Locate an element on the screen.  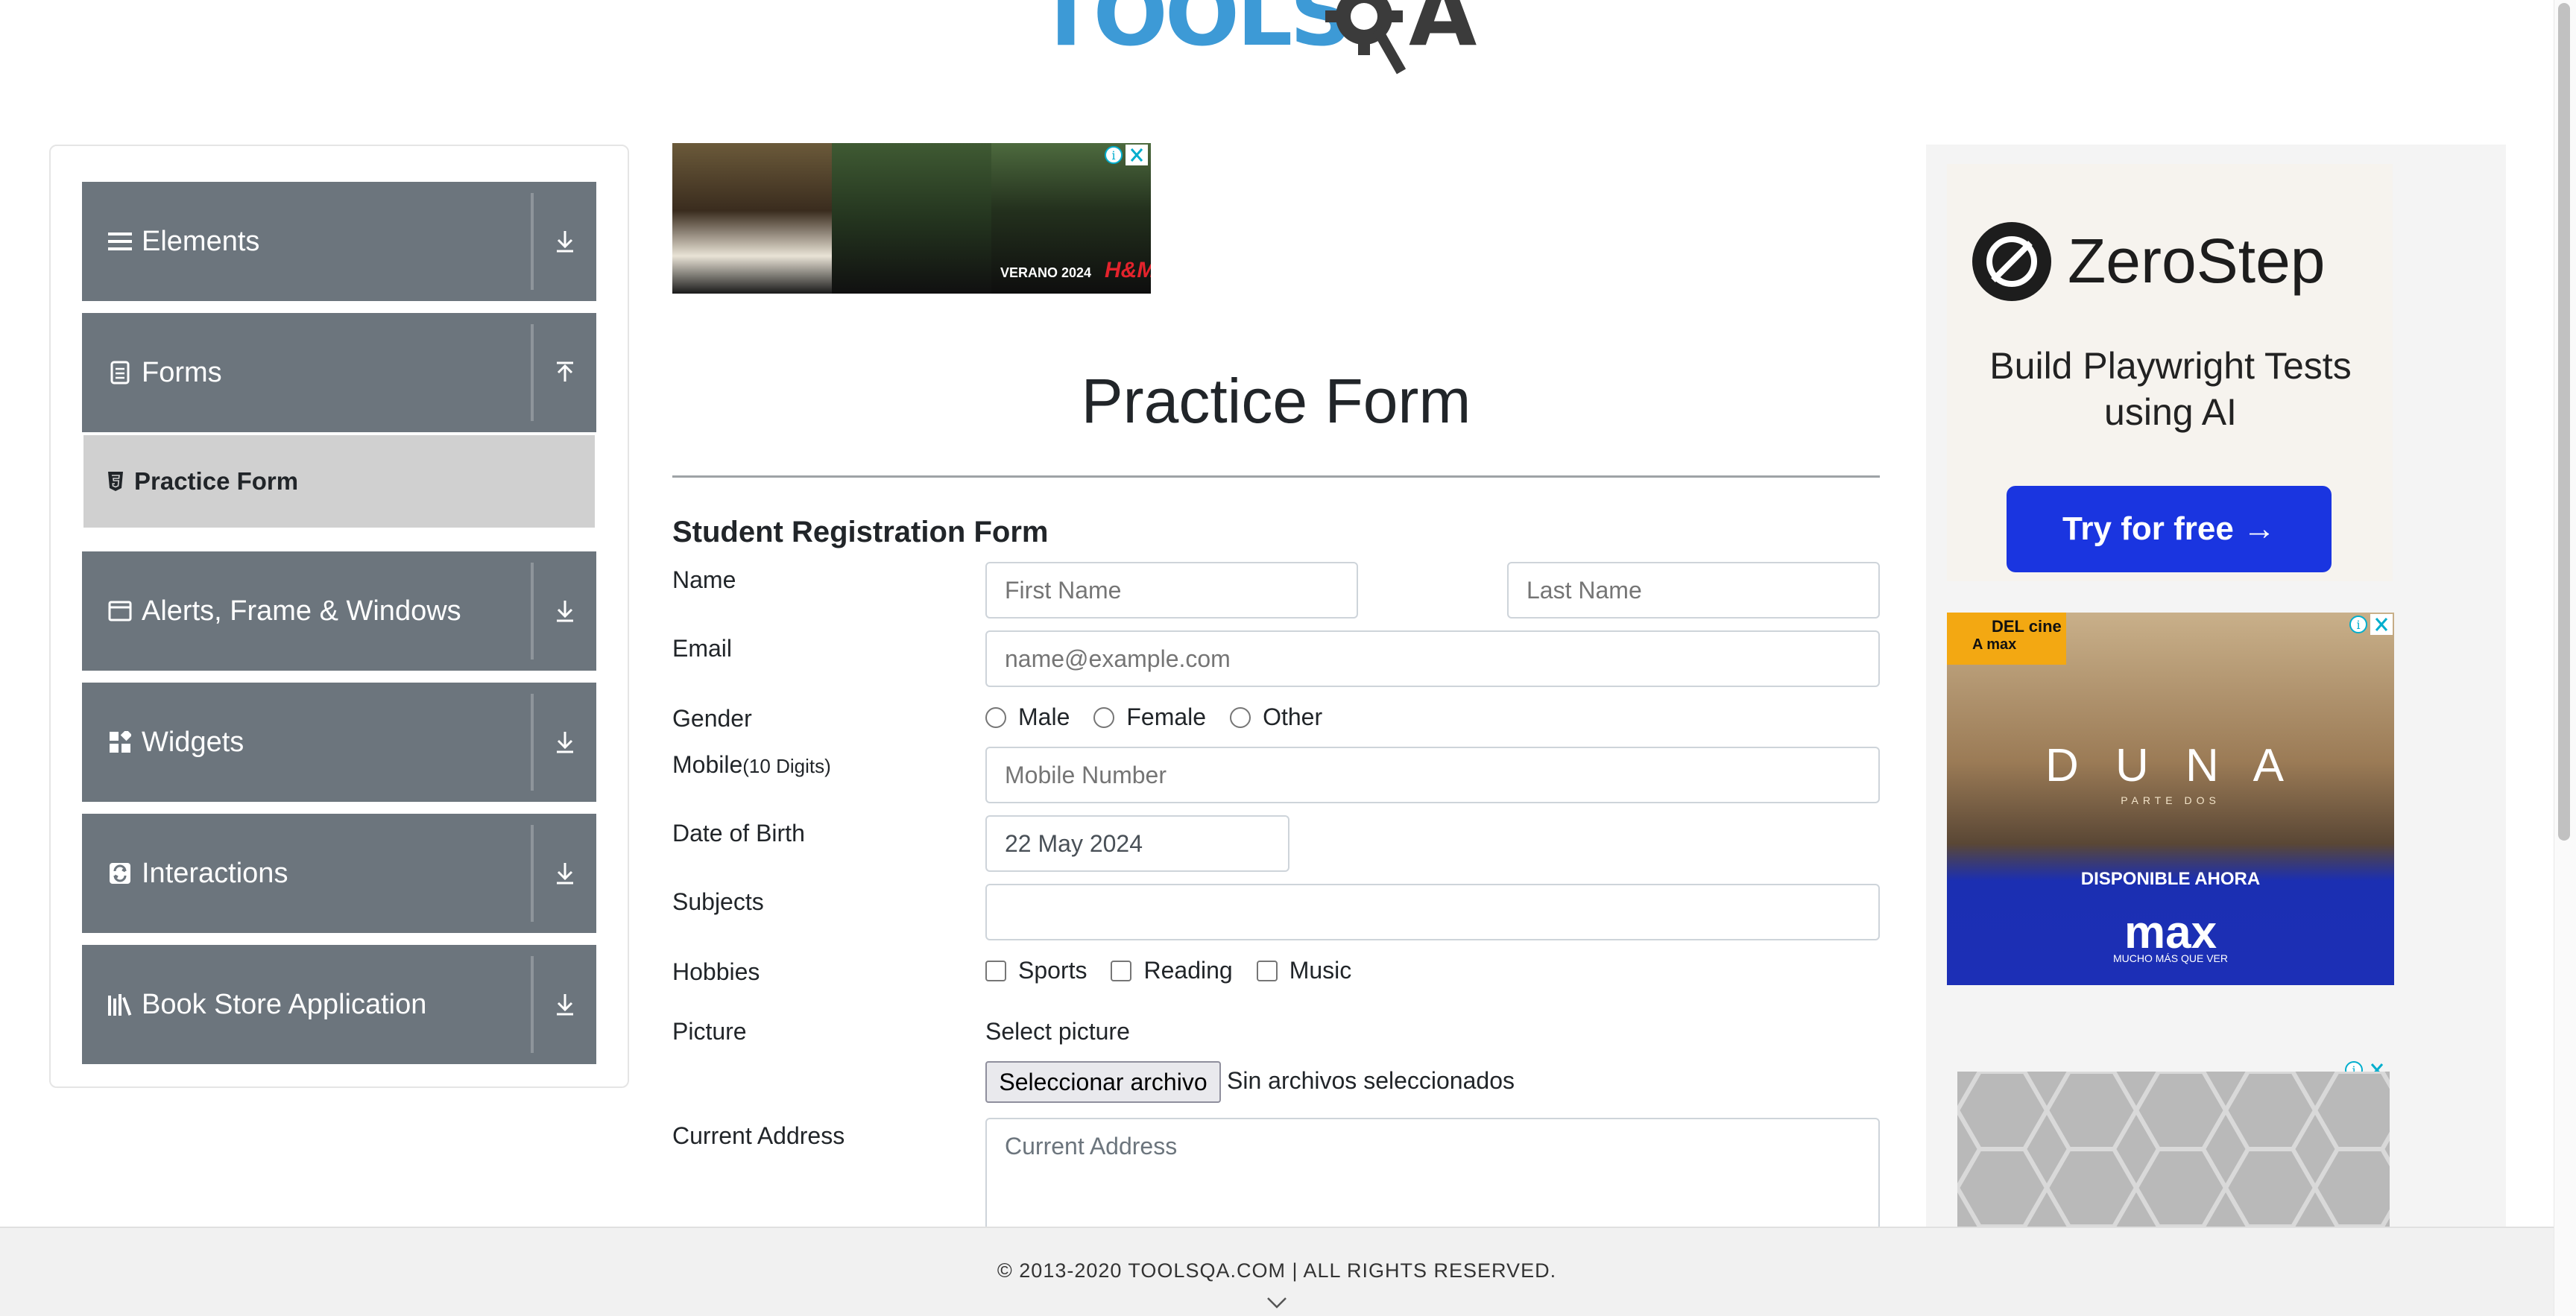
ad-caption: VERANO 2024 is located at coordinates (1046, 272).